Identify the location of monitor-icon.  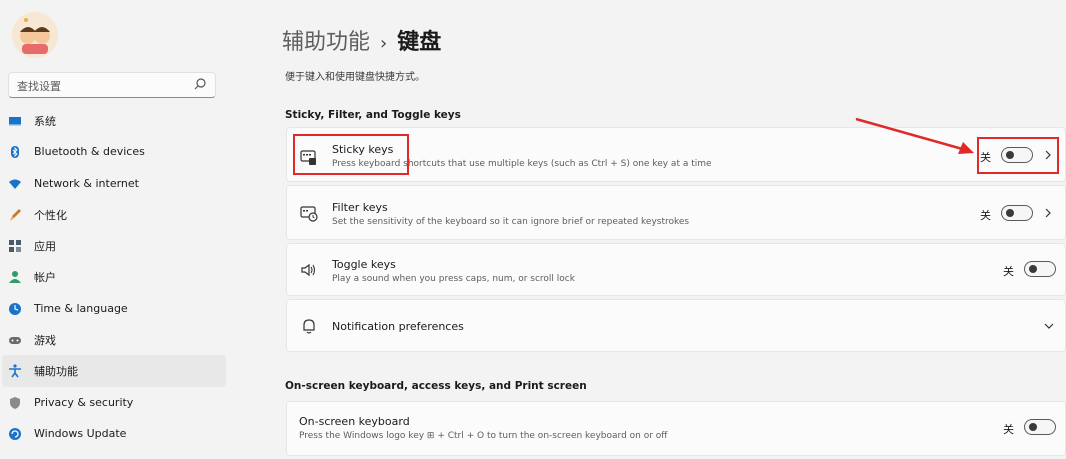
(15, 121).